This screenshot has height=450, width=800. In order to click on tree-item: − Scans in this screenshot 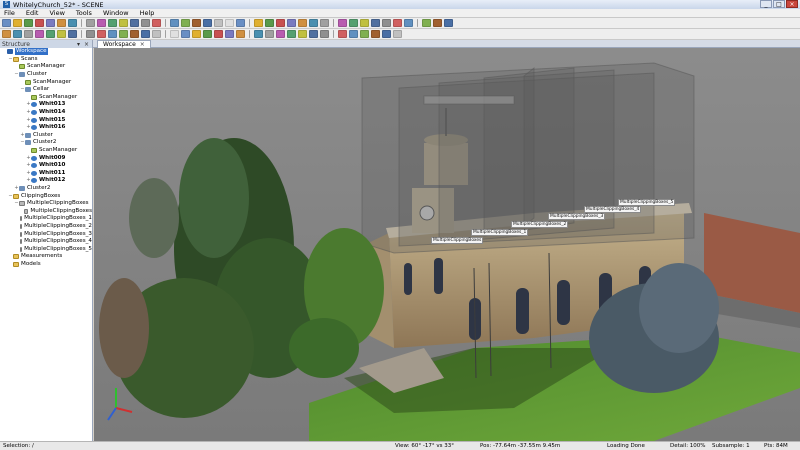, I will do `click(46, 60)`.